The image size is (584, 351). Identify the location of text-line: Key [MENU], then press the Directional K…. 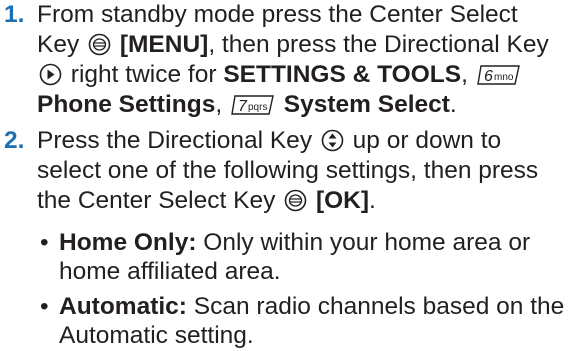
(309, 45).